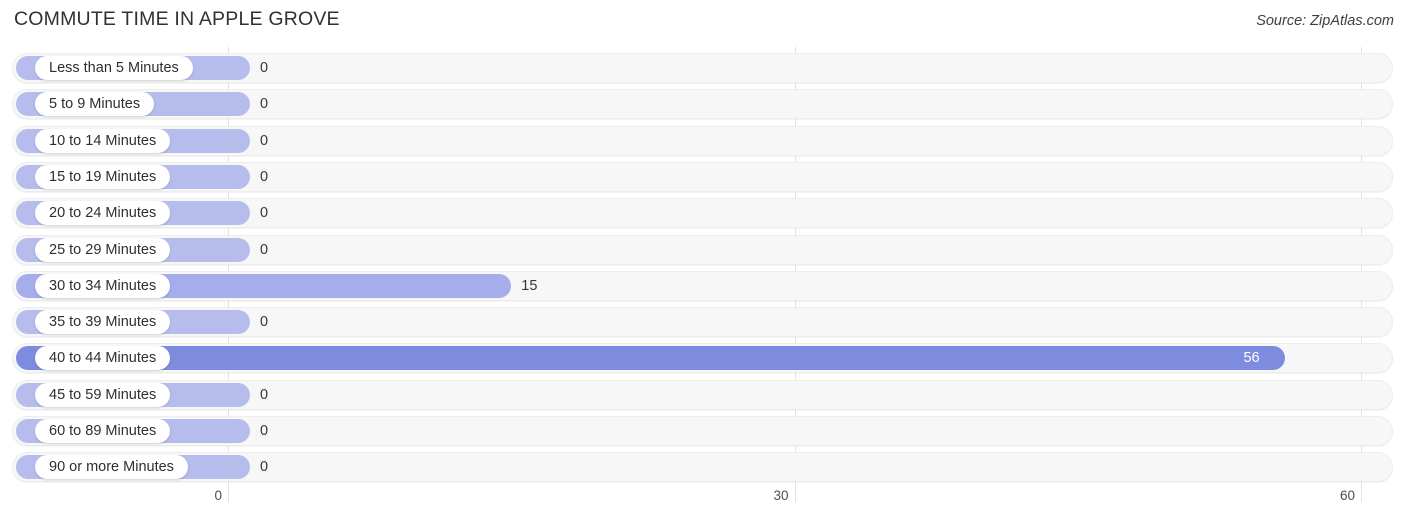  Describe the element at coordinates (177, 19) in the screenshot. I see `page-title: COMMUTE TIME IN APPLE GROVE` at that location.